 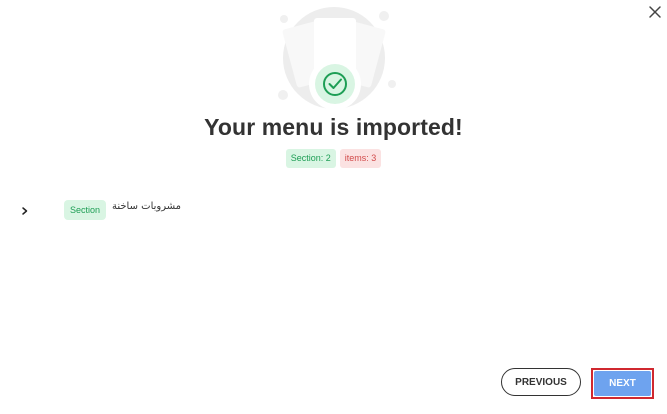 I want to click on dialog-title: Your menu is imported!, so click(x=333, y=127).